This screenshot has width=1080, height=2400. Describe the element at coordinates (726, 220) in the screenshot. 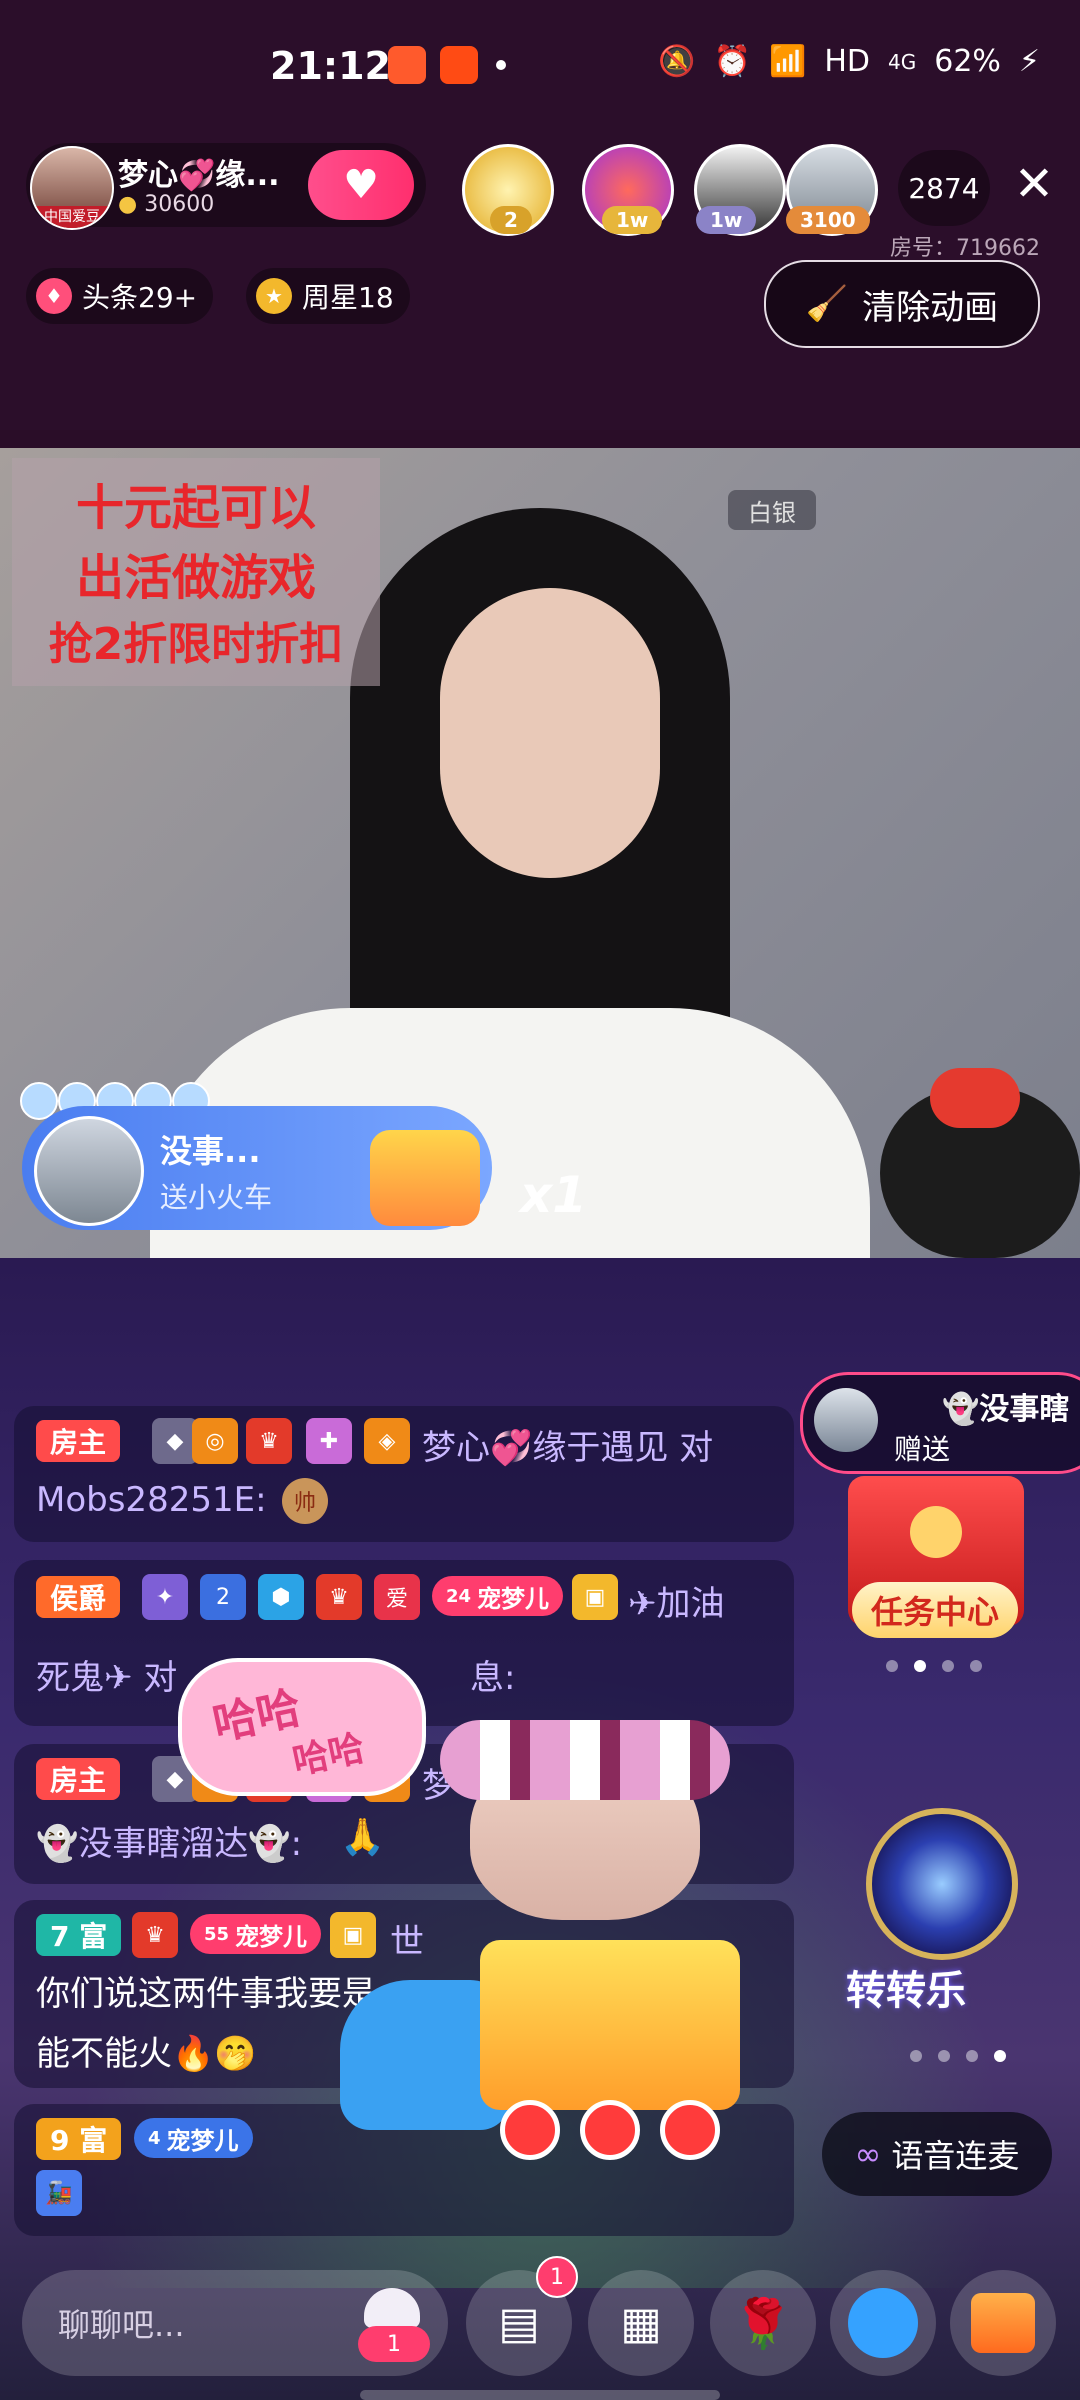

I see `viewer-badge-3: 1w` at that location.